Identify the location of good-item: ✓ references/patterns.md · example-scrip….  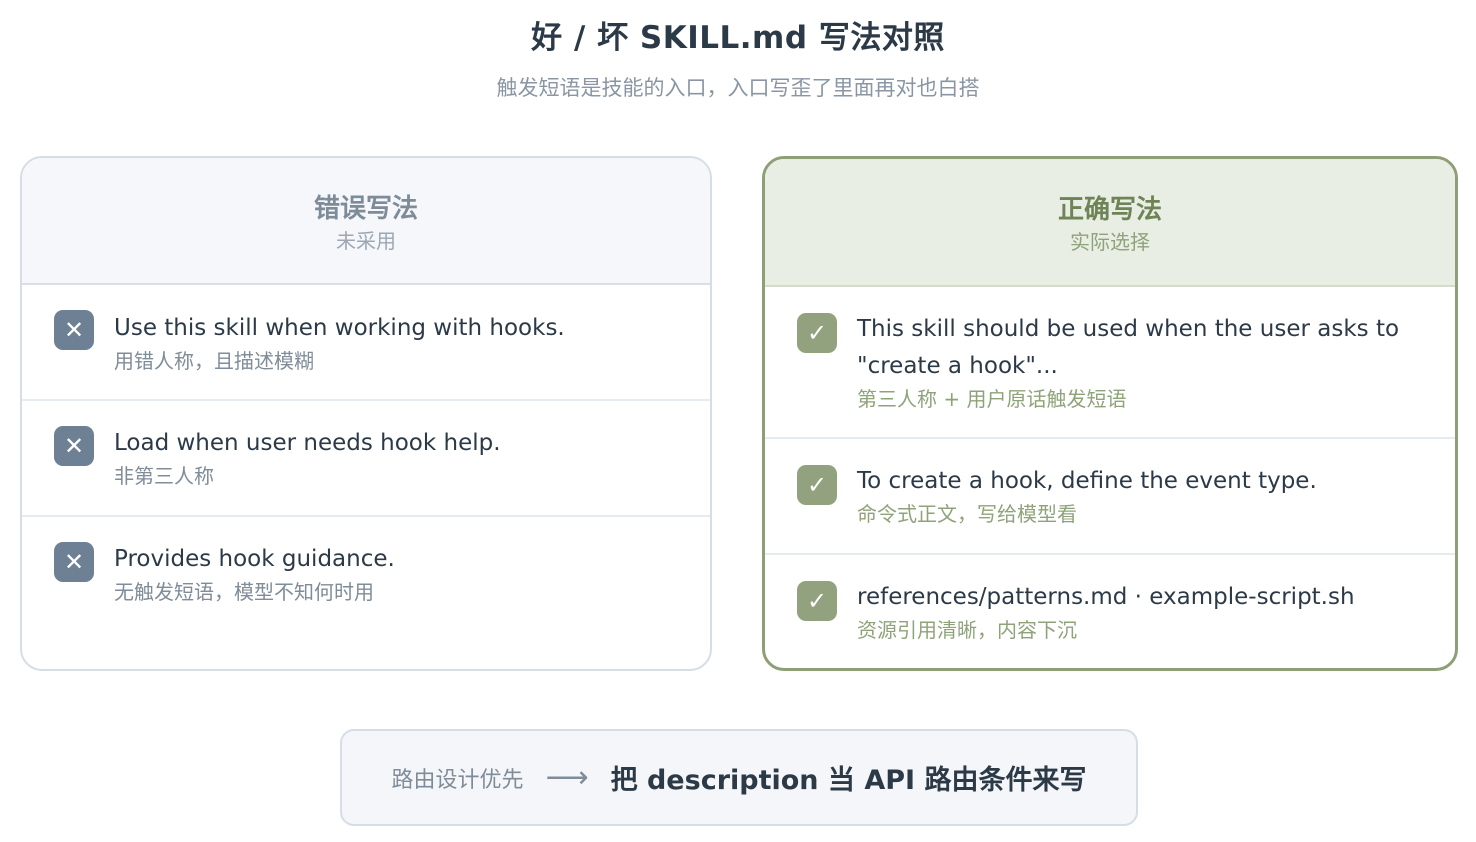
(1110, 611).